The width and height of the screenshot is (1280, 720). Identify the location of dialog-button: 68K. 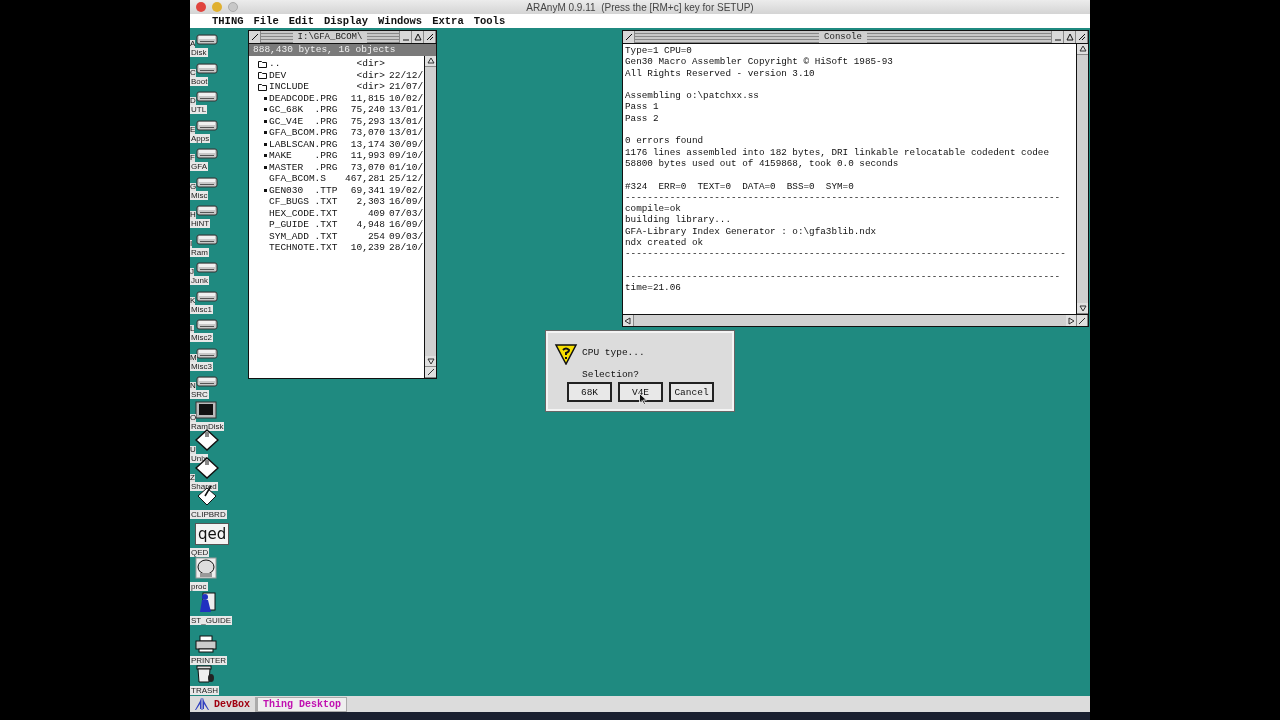
(589, 392).